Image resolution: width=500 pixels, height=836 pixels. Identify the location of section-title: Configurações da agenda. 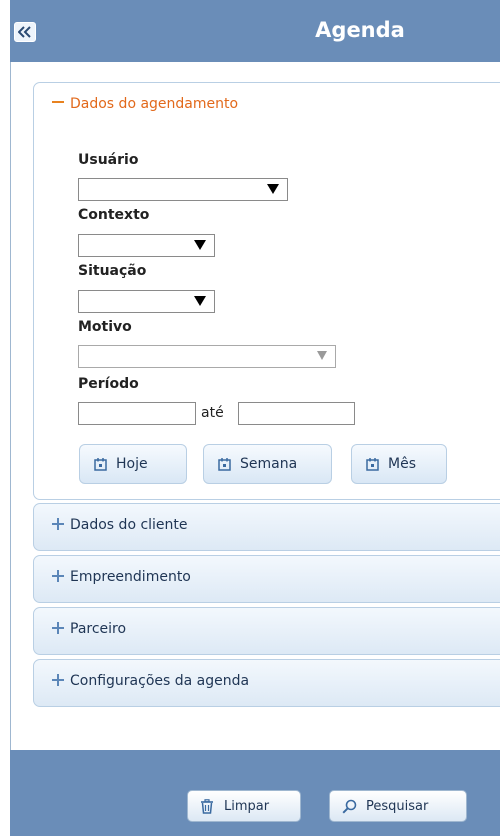
(160, 681).